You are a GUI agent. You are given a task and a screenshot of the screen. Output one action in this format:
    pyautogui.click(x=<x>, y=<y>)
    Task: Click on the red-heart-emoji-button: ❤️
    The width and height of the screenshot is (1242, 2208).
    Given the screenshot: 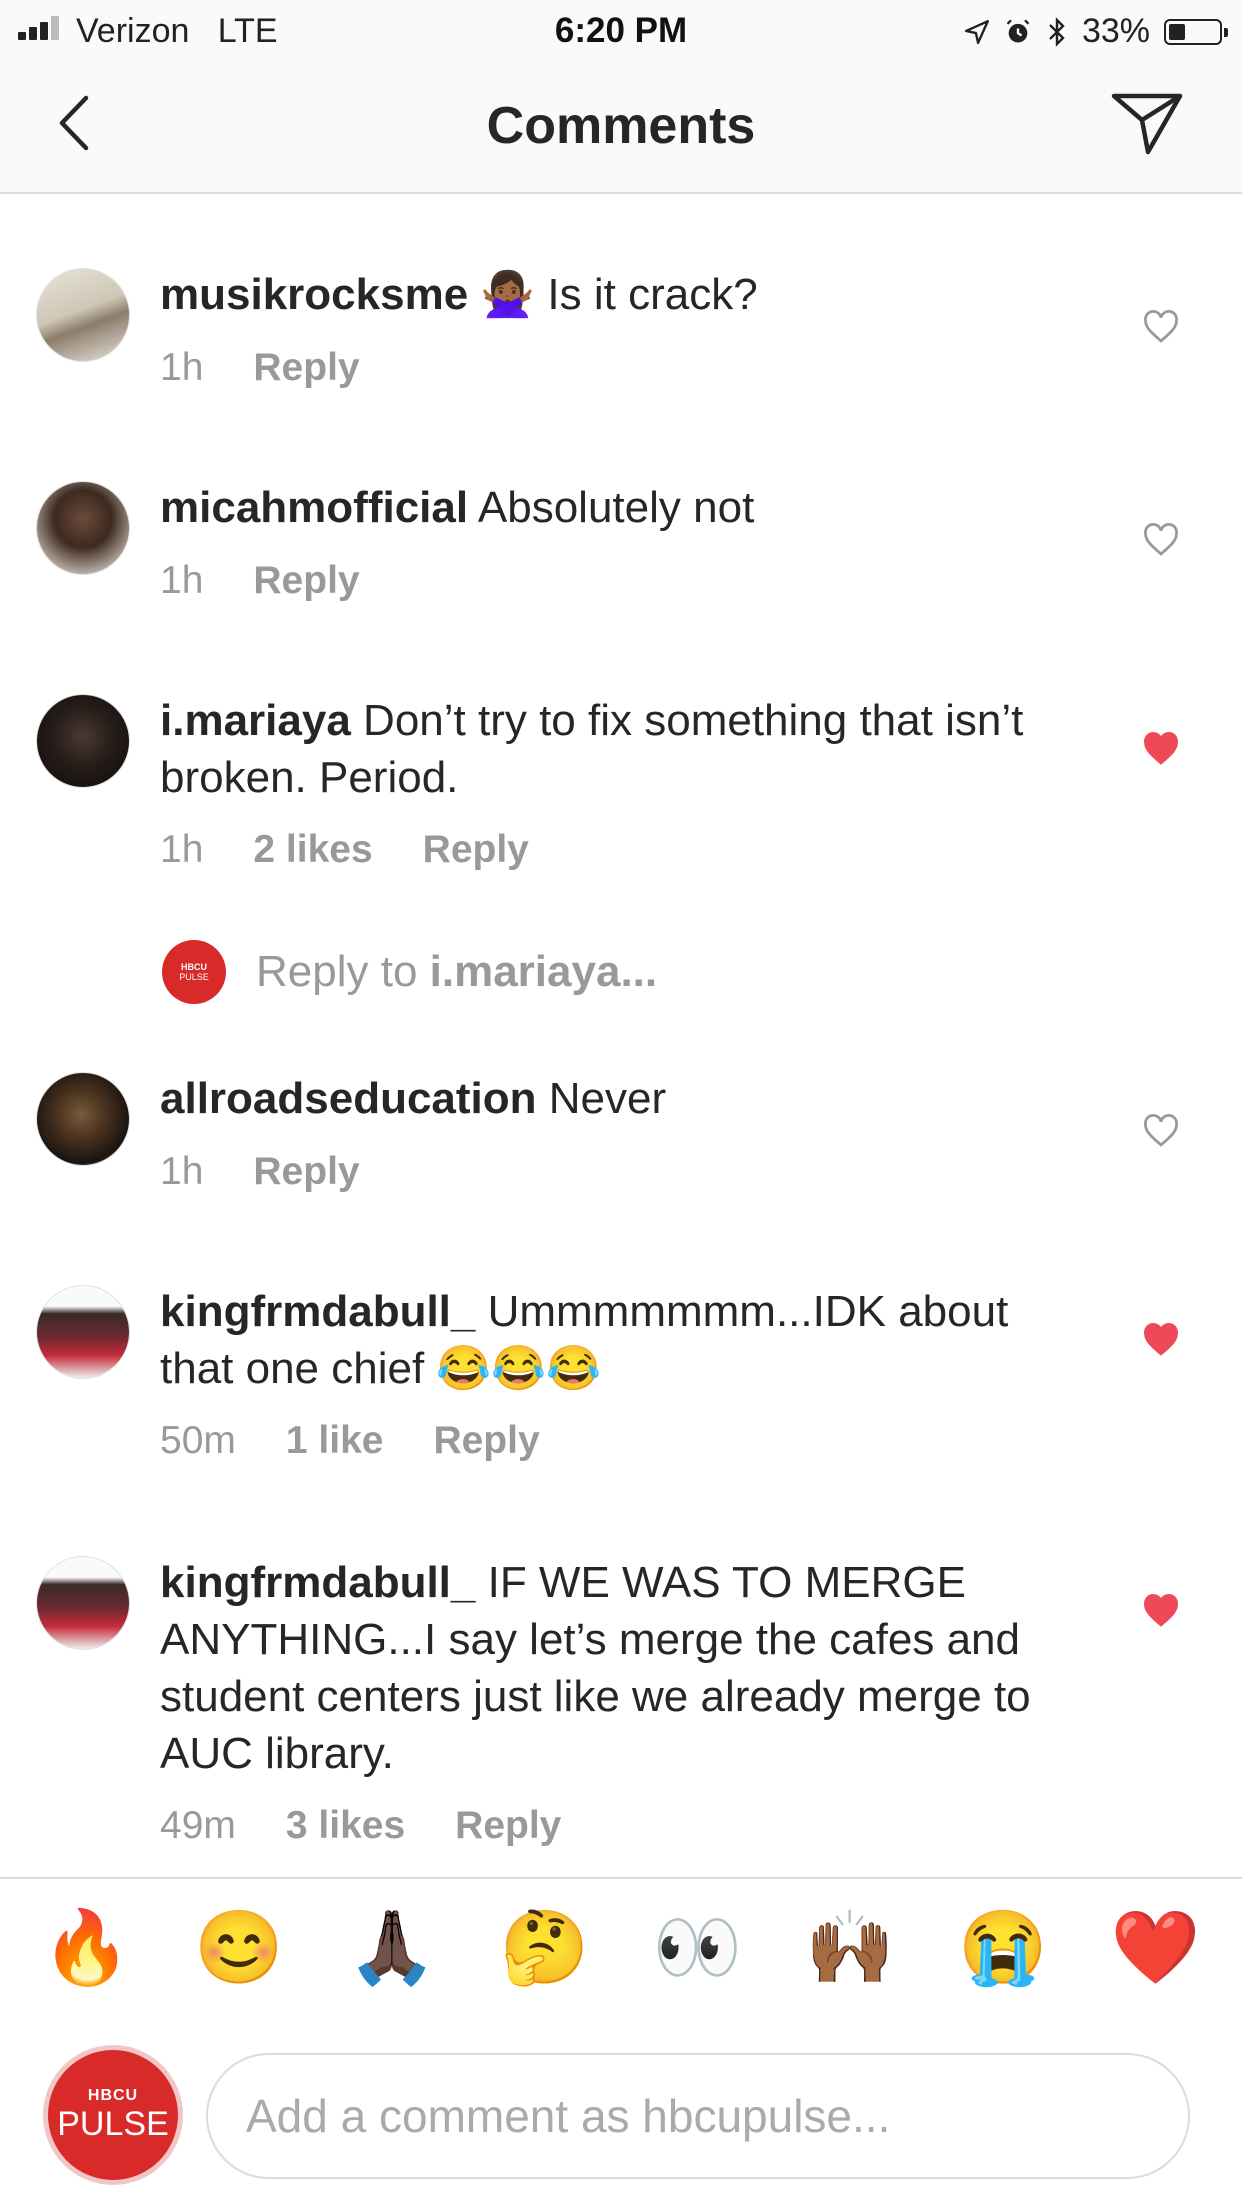 What is the action you would take?
    pyautogui.click(x=1156, y=1948)
    